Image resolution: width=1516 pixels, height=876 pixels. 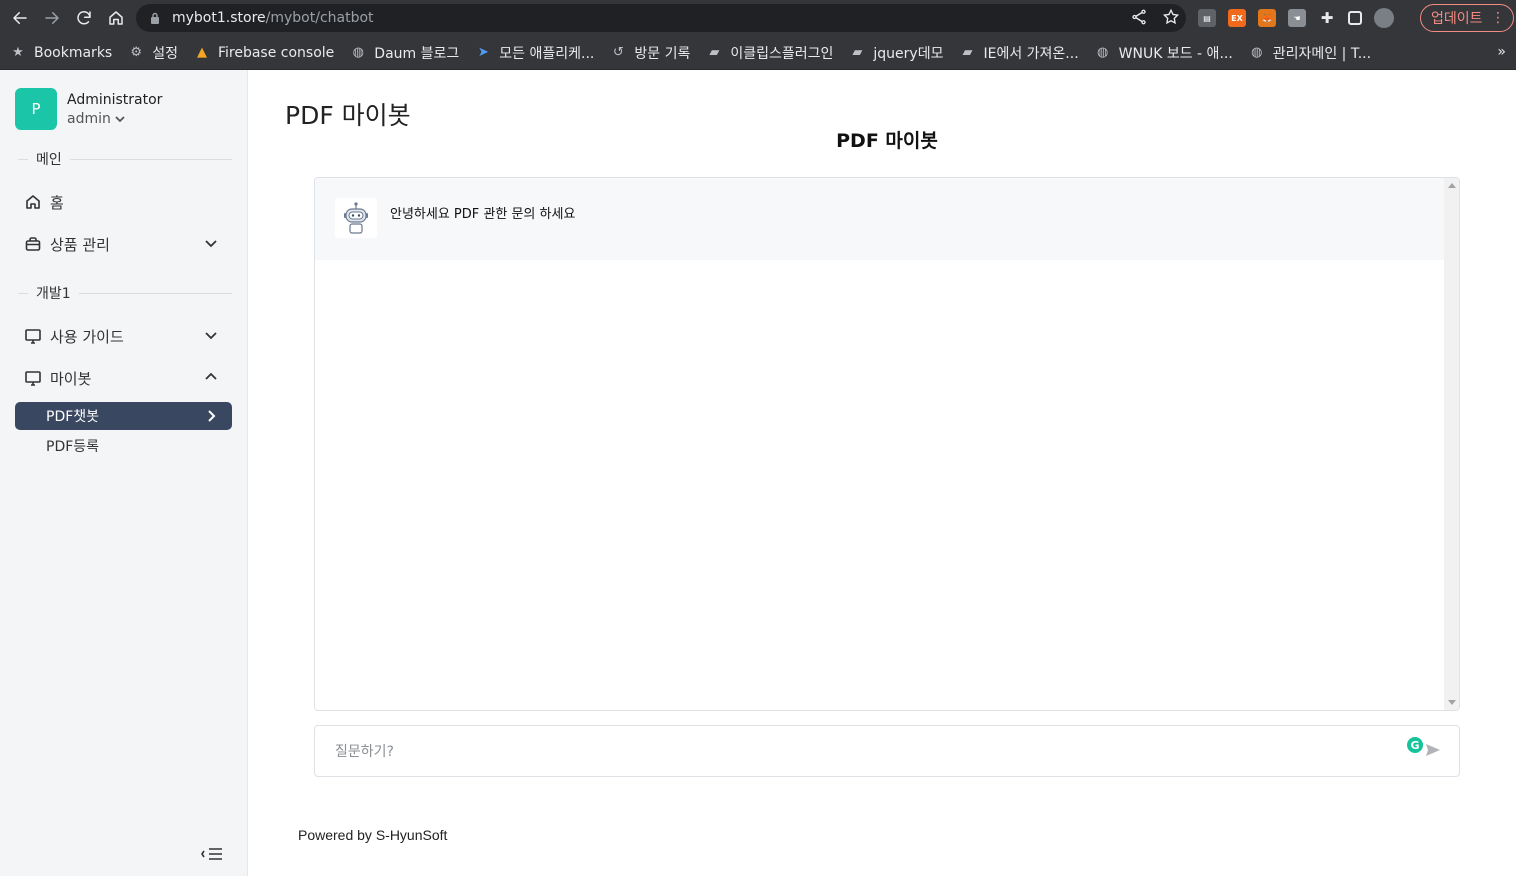 I want to click on chat-input-container: G, so click(x=887, y=751).